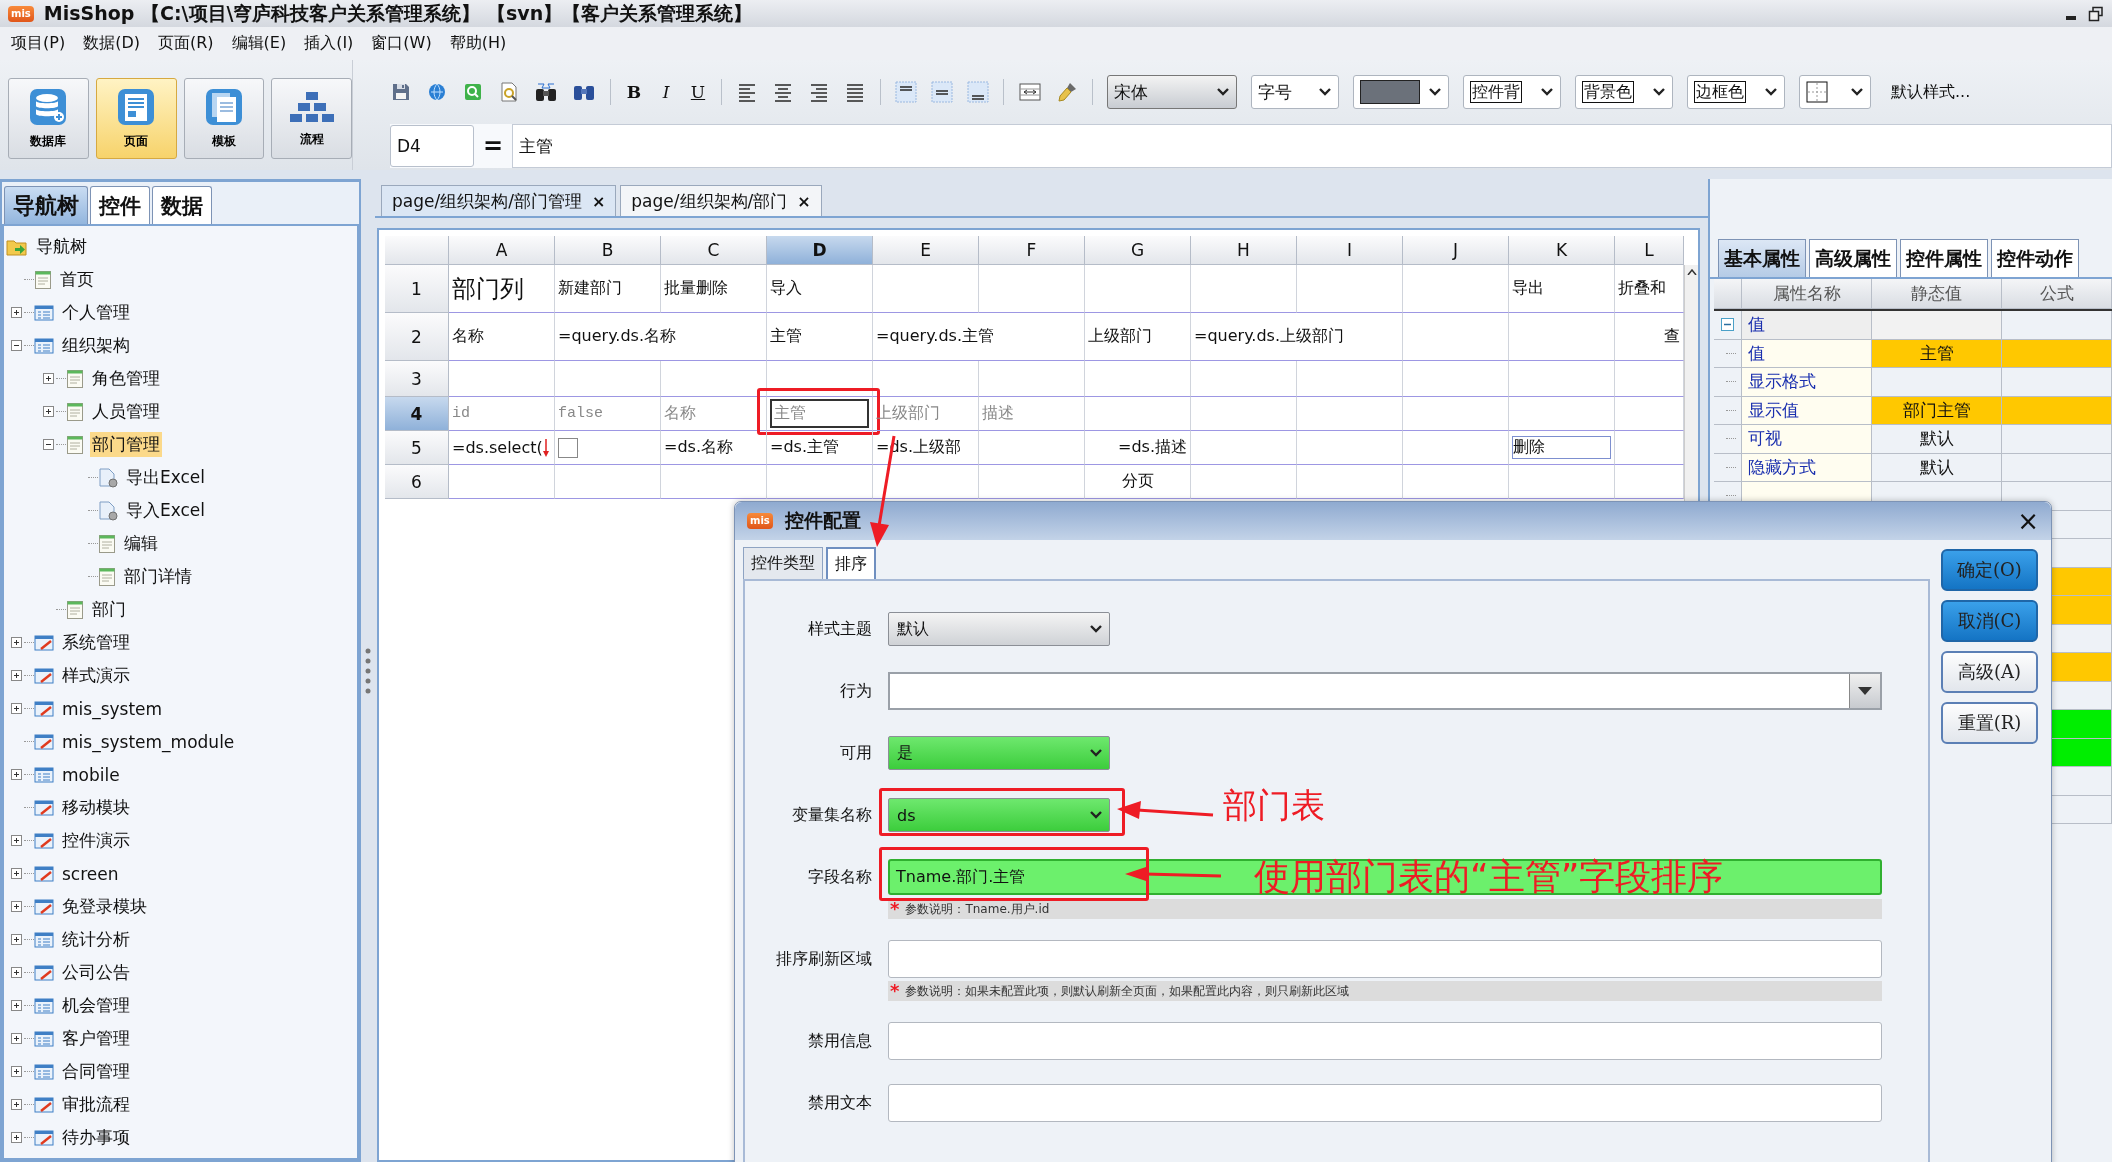 The width and height of the screenshot is (2112, 1162). What do you see at coordinates (1244, 250) in the screenshot?
I see `column-header: H` at bounding box center [1244, 250].